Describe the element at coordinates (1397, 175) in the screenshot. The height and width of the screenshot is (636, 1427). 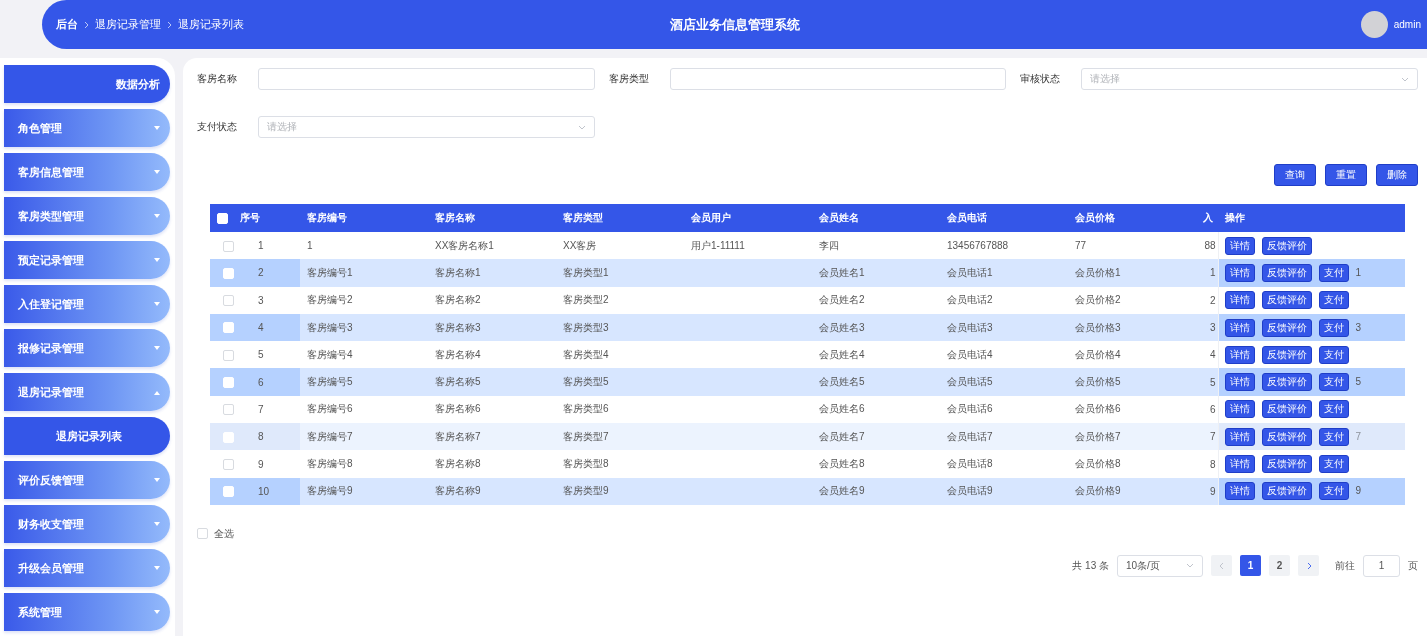
I see `action-button: 删除` at that location.